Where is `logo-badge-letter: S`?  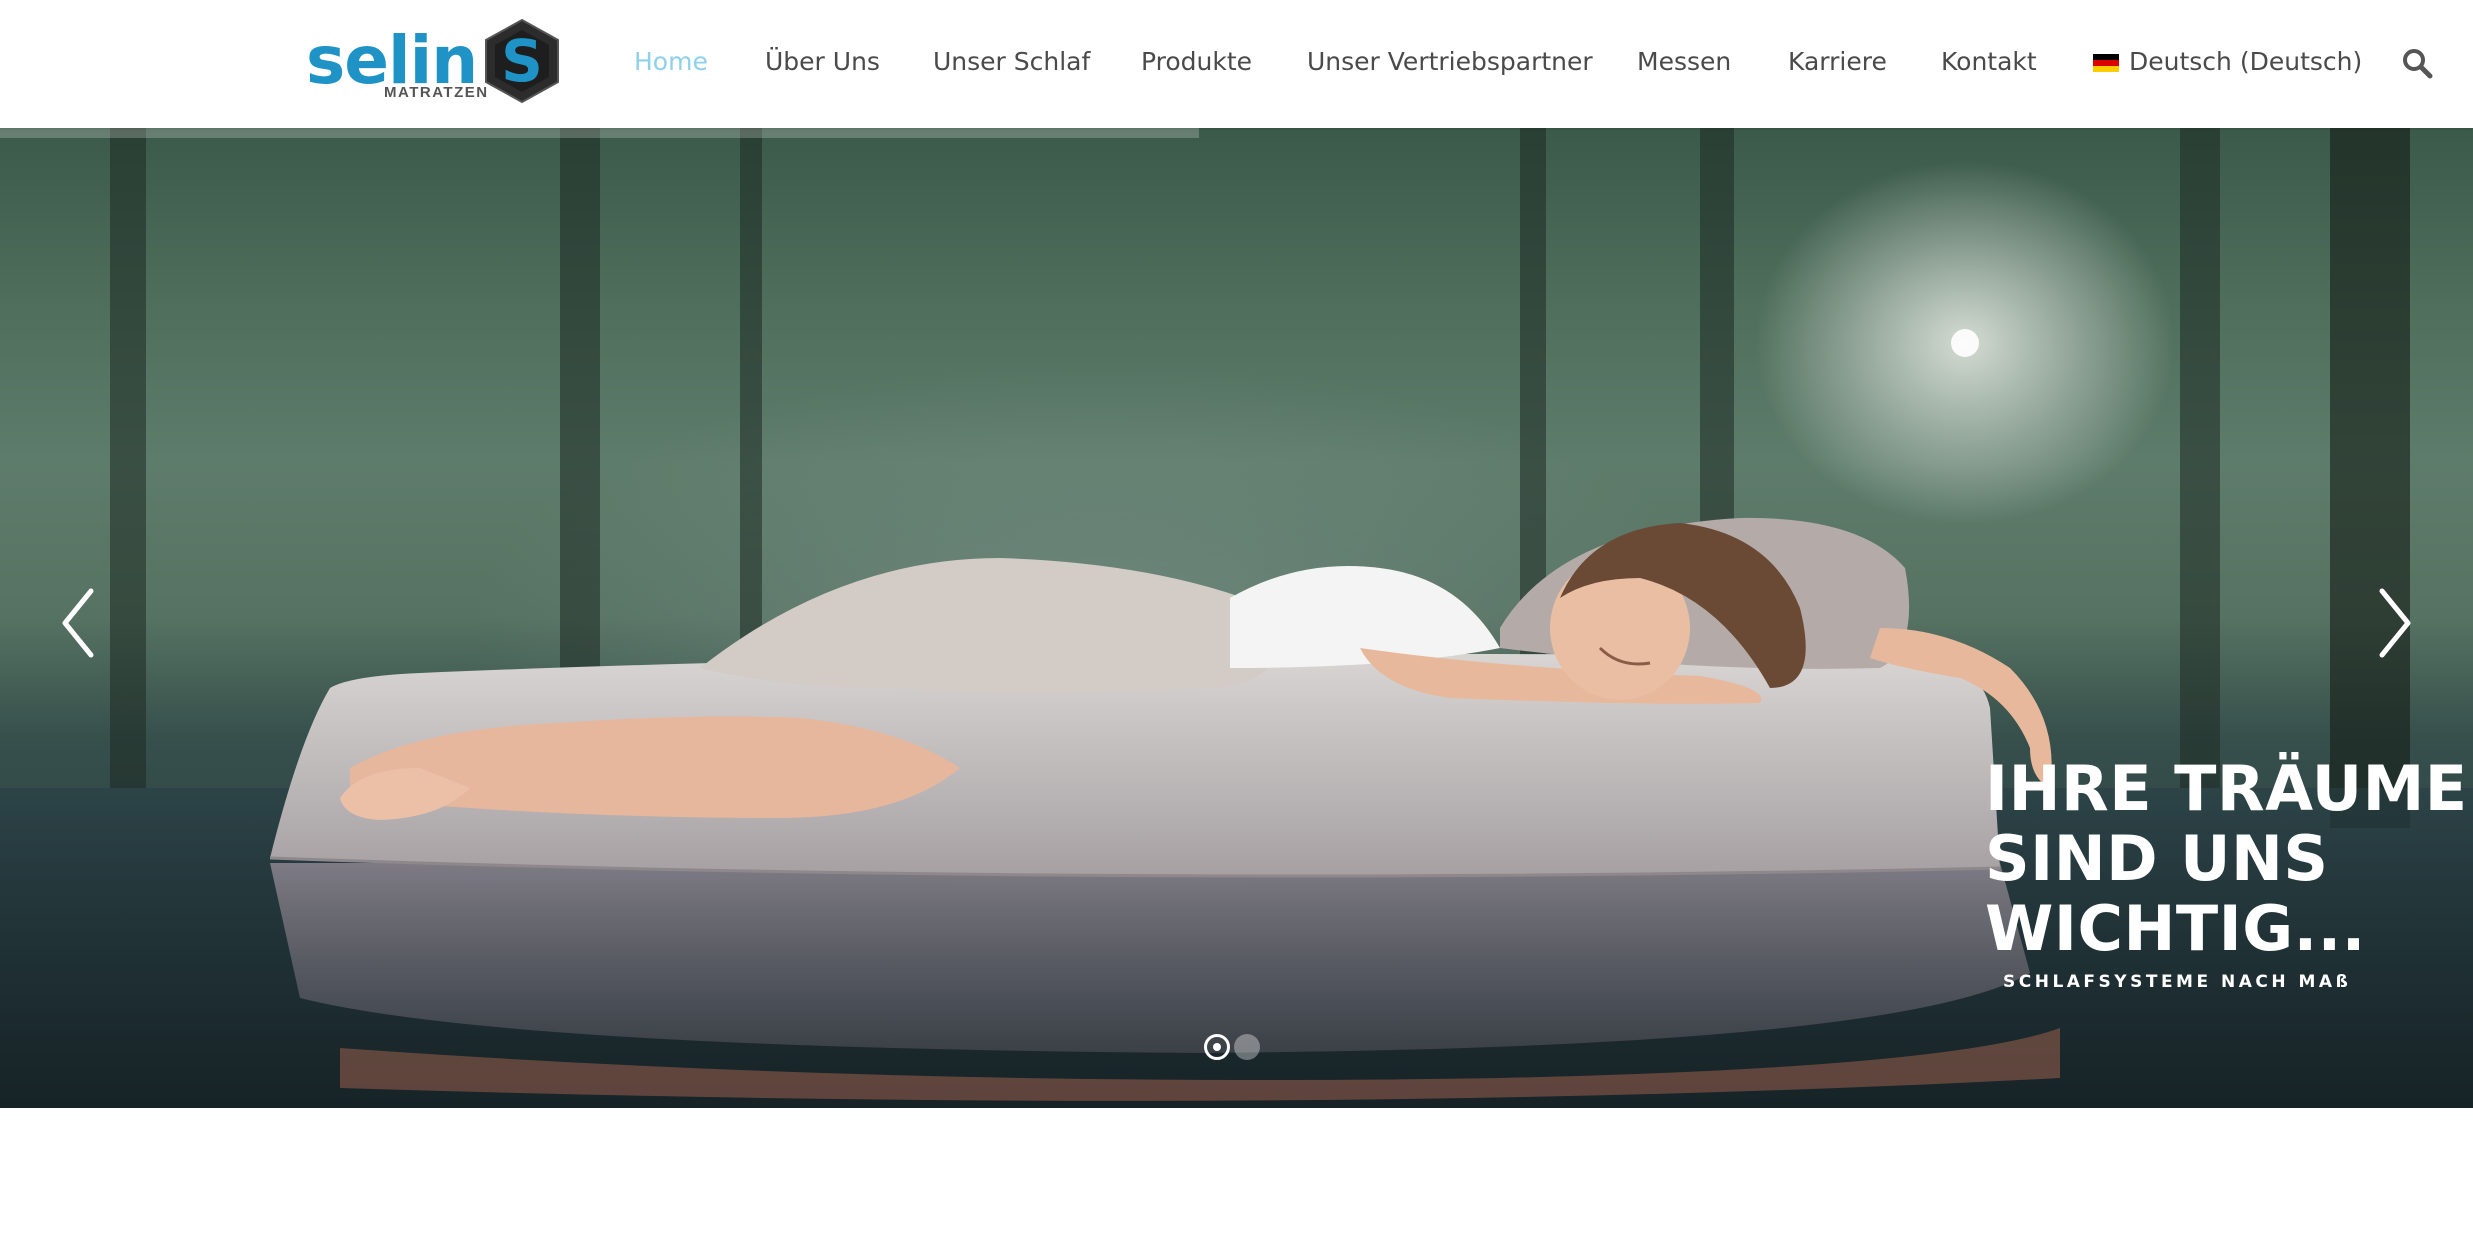
logo-badge-letter: S is located at coordinates (522, 61).